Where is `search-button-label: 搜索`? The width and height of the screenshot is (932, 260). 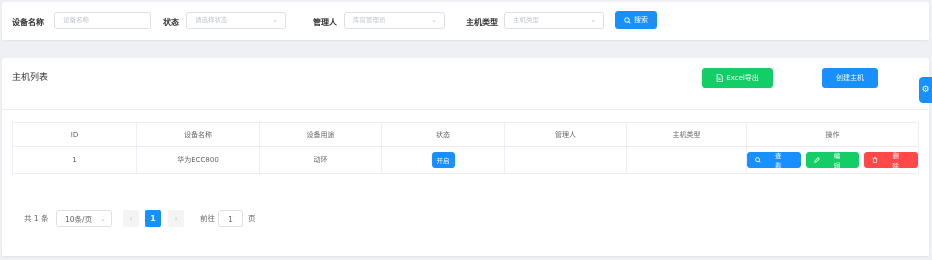
search-button-label: 搜索 is located at coordinates (641, 20).